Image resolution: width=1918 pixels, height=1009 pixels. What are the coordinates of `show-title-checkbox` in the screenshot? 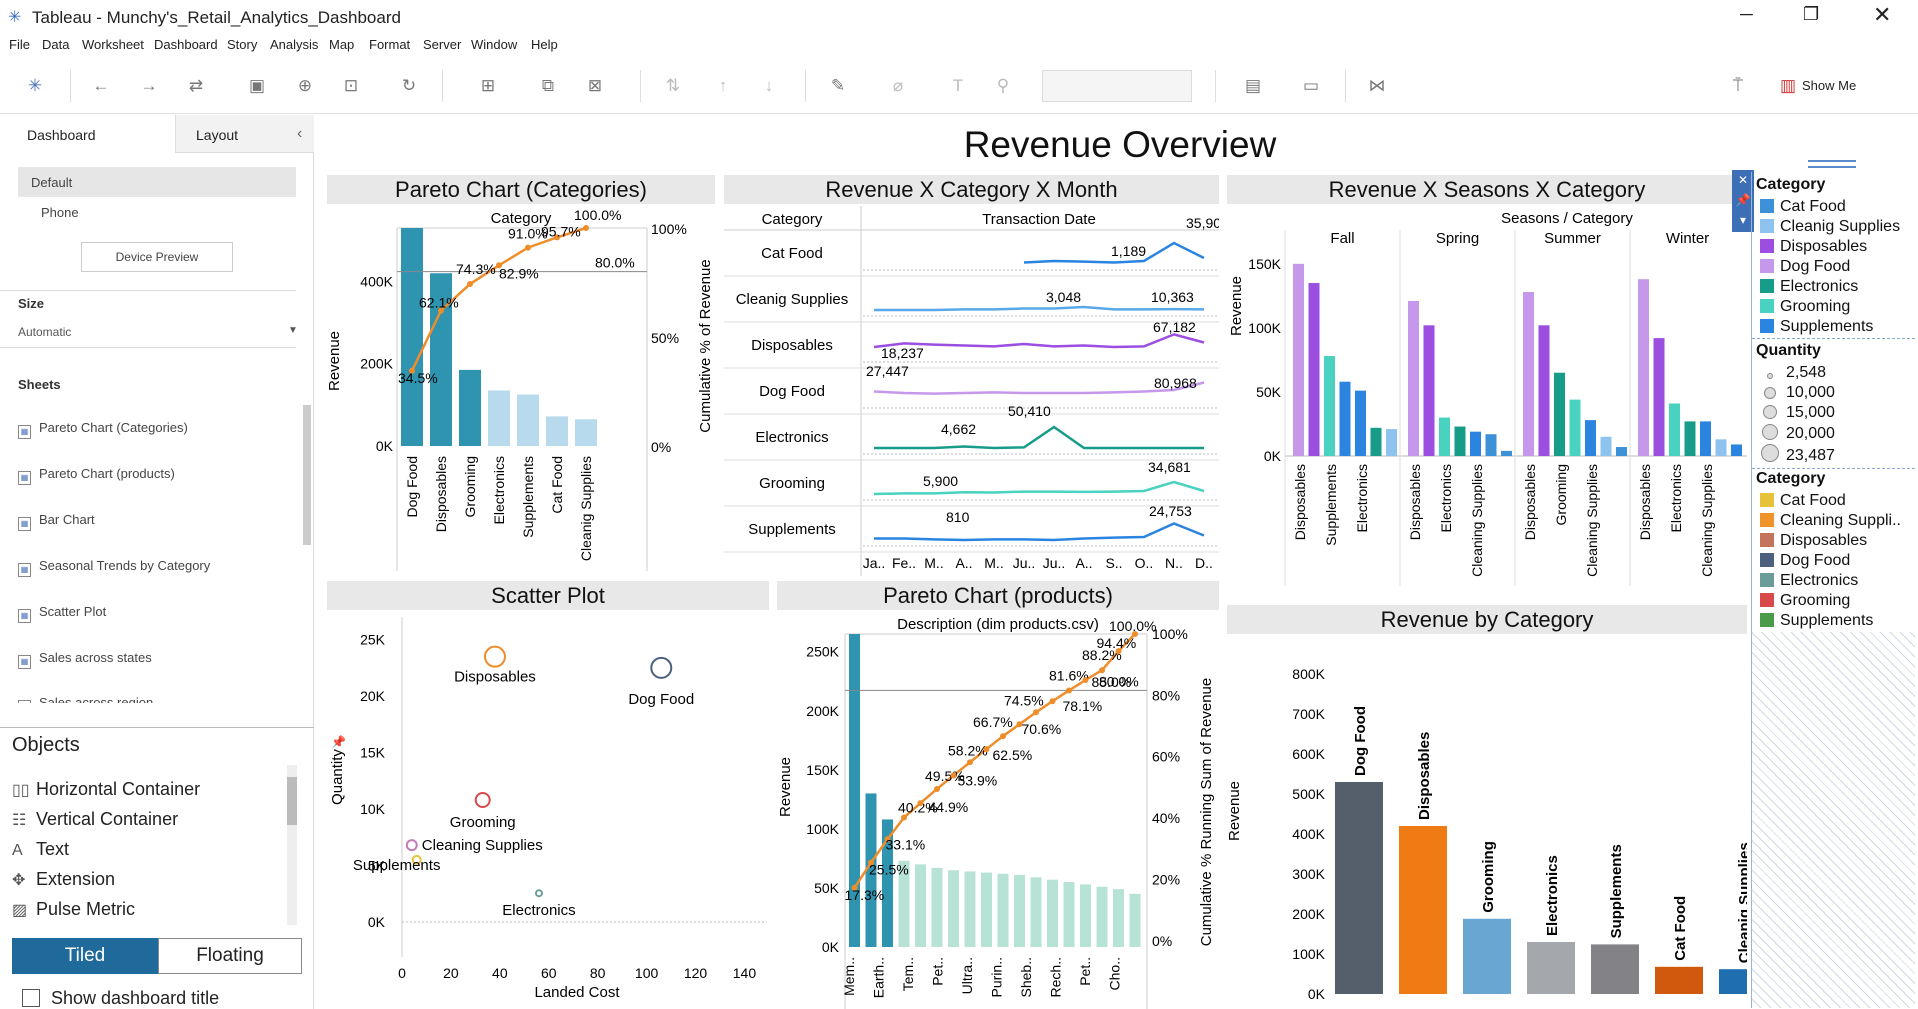 It's located at (31, 998).